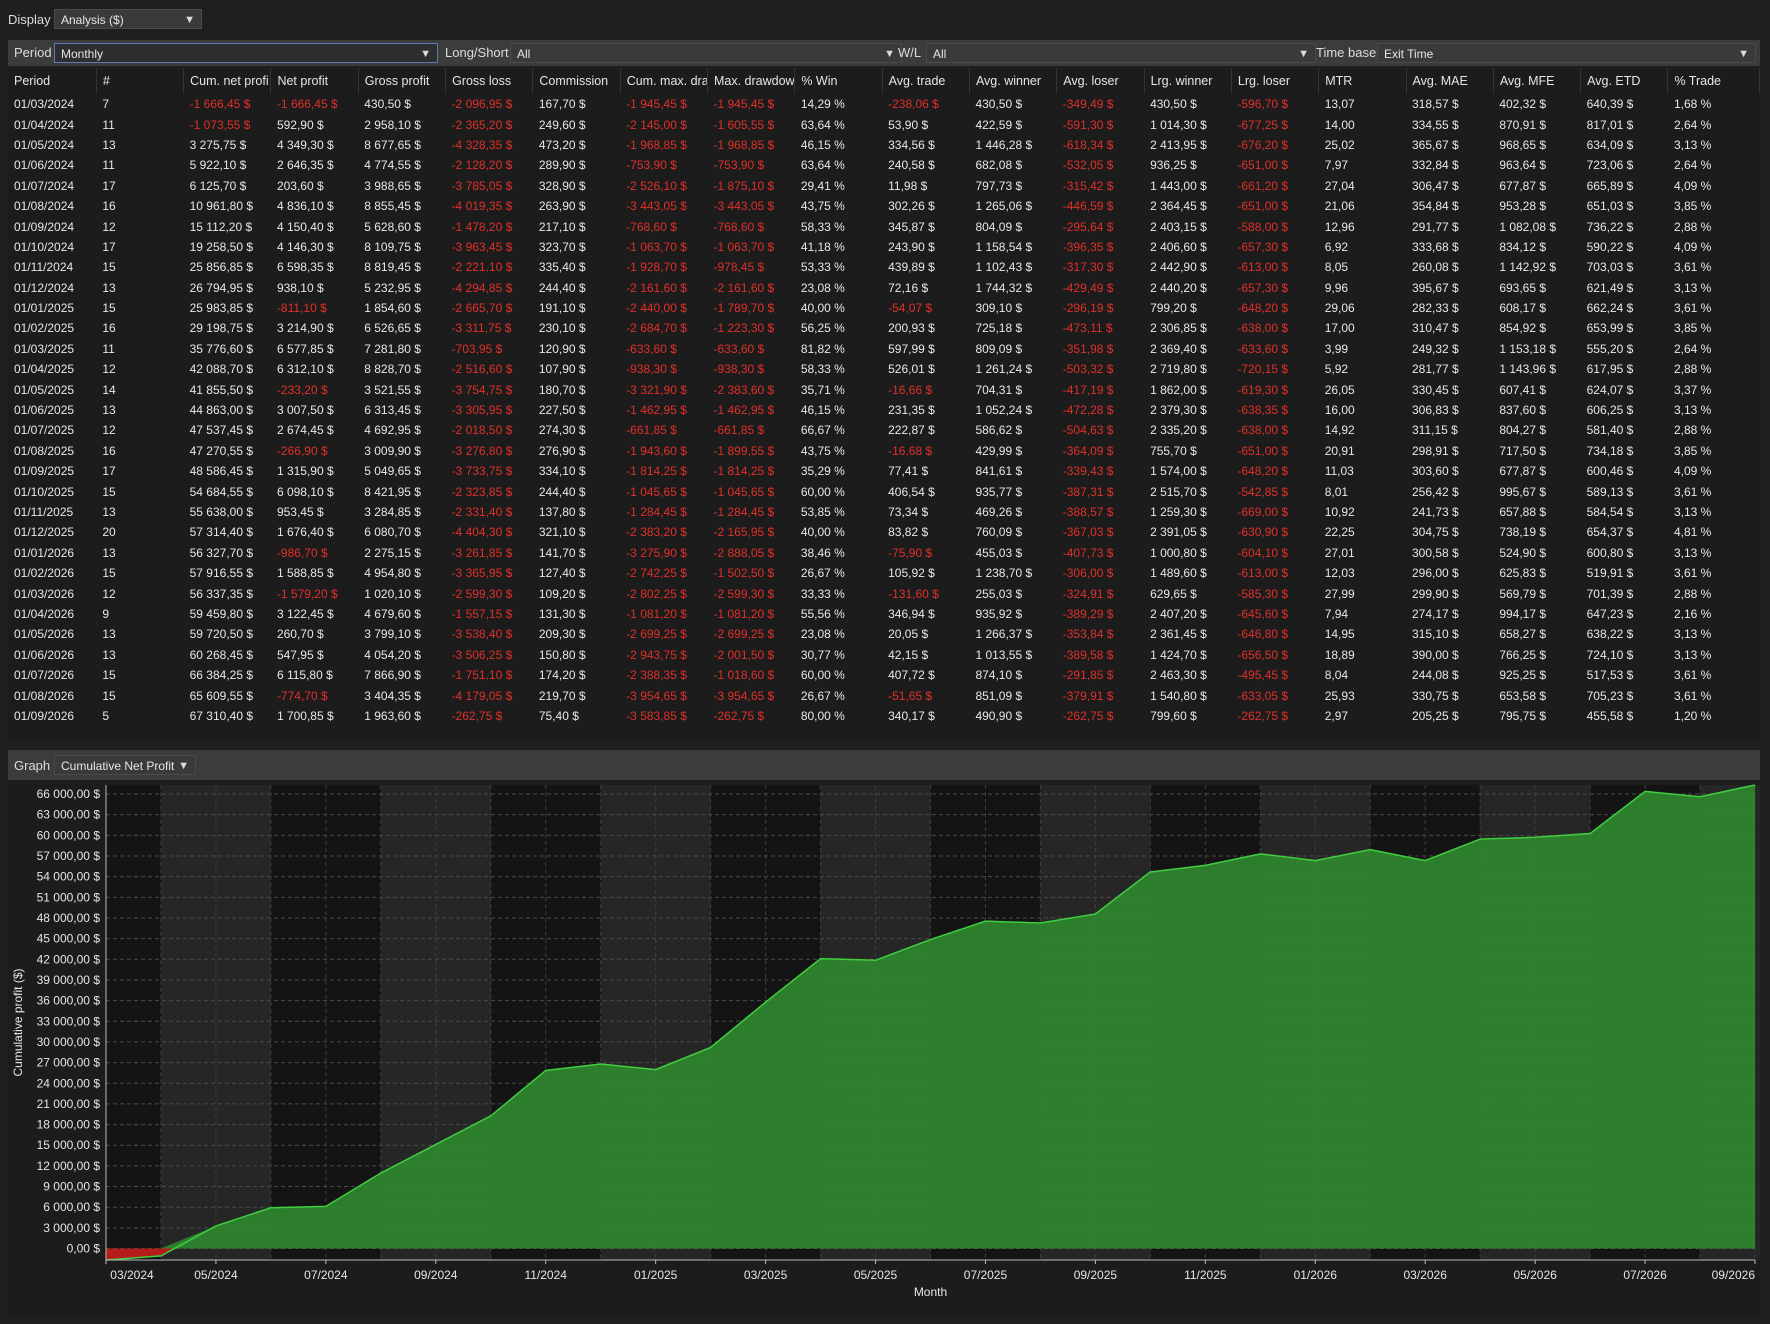  What do you see at coordinates (1566, 53) in the screenshot?
I see `time-base-dropdown: Exit Time ▼` at bounding box center [1566, 53].